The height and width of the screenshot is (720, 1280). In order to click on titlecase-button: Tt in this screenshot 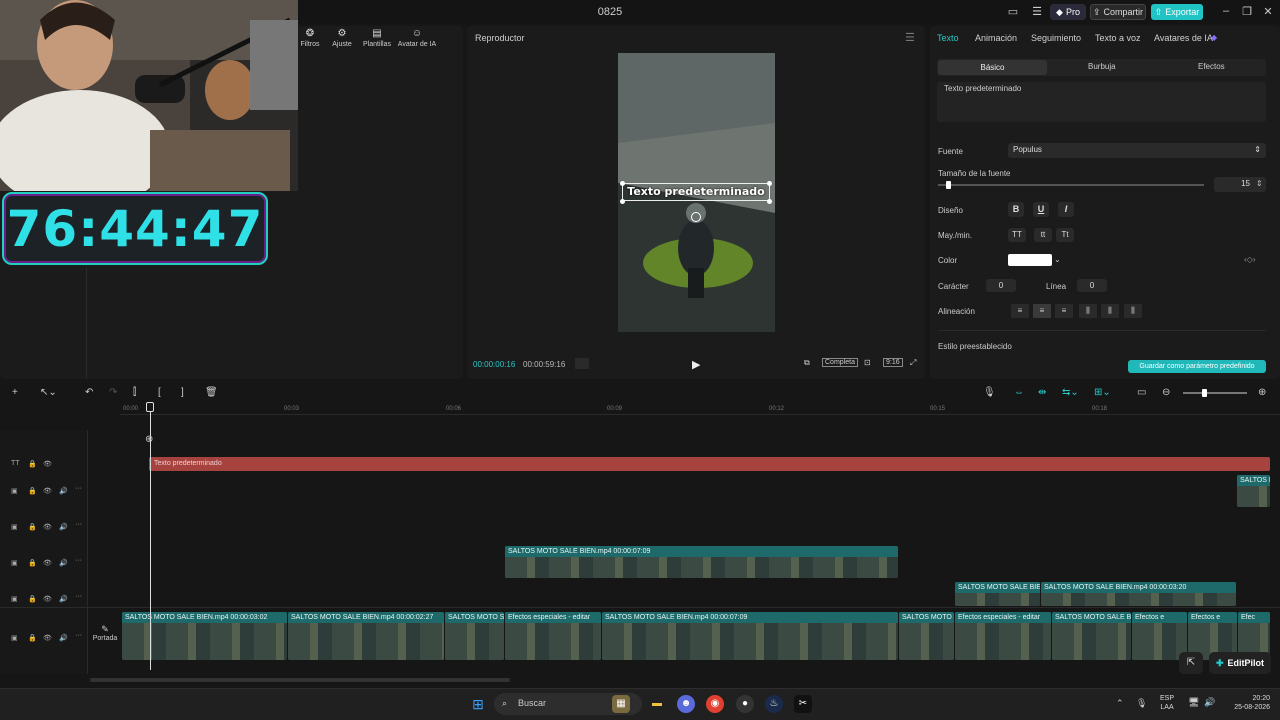, I will do `click(1065, 235)`.